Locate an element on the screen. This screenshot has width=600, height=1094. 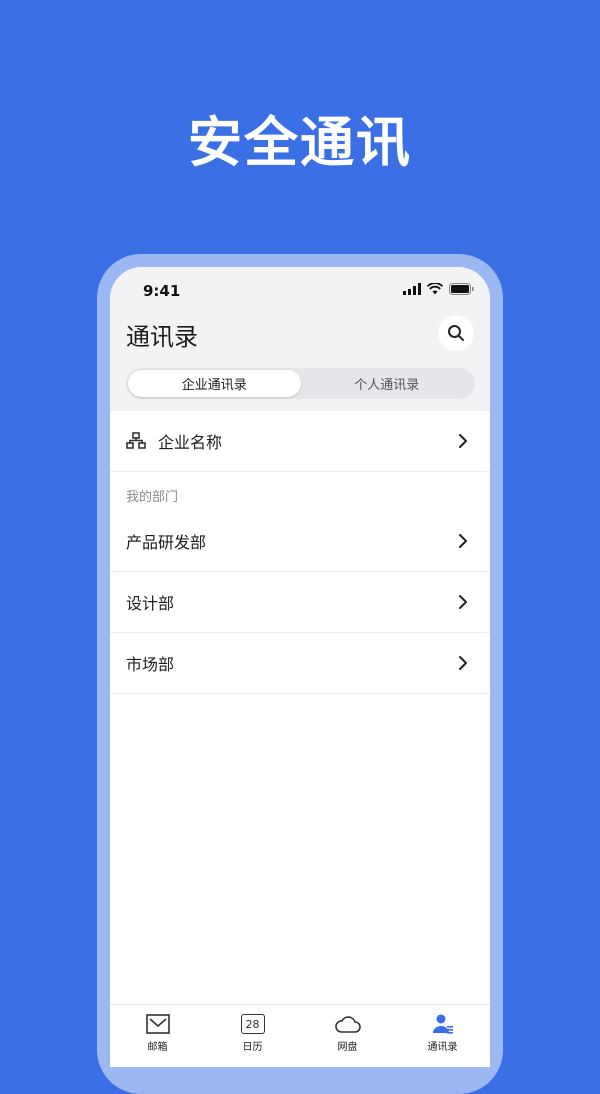
bottom-tab-bar: 邮箱 28 日历 网盘 通讯录 is located at coordinates (300, 1035).